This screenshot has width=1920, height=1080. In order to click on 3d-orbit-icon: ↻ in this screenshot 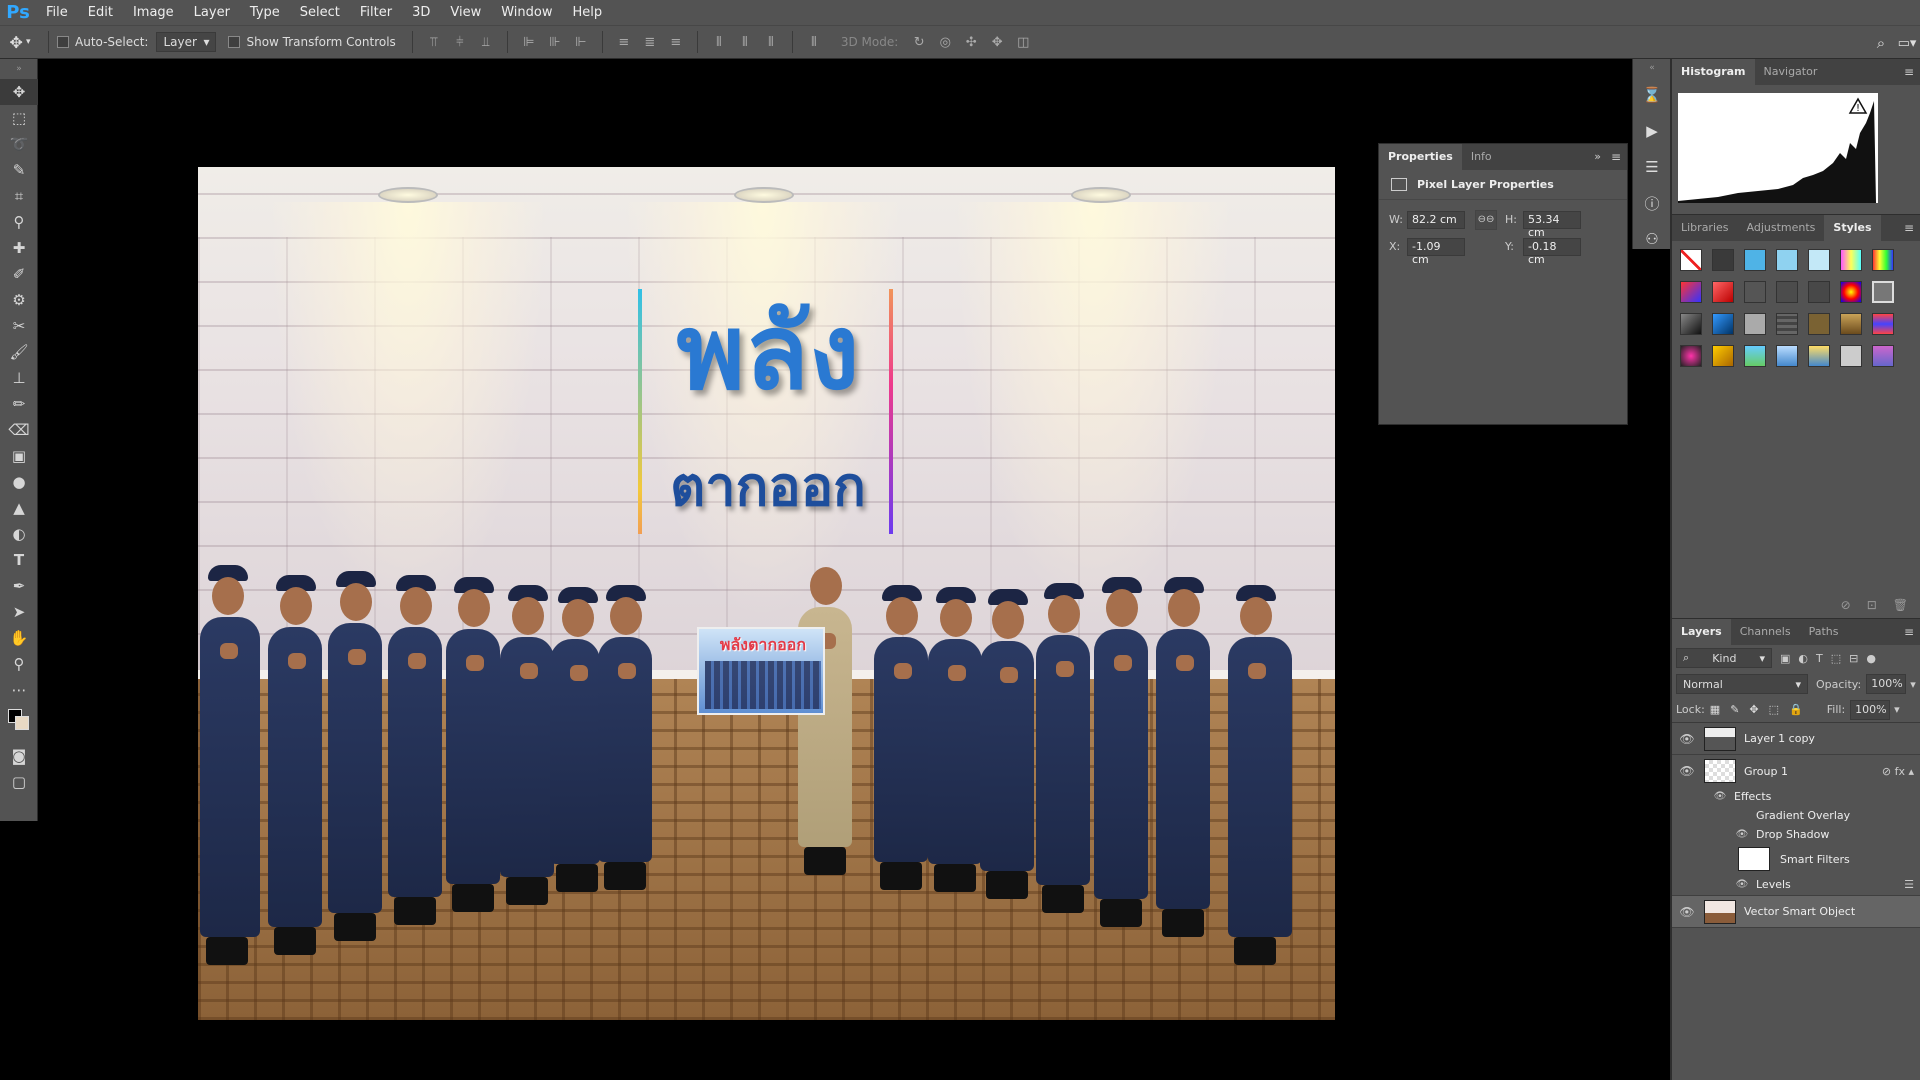, I will do `click(919, 42)`.